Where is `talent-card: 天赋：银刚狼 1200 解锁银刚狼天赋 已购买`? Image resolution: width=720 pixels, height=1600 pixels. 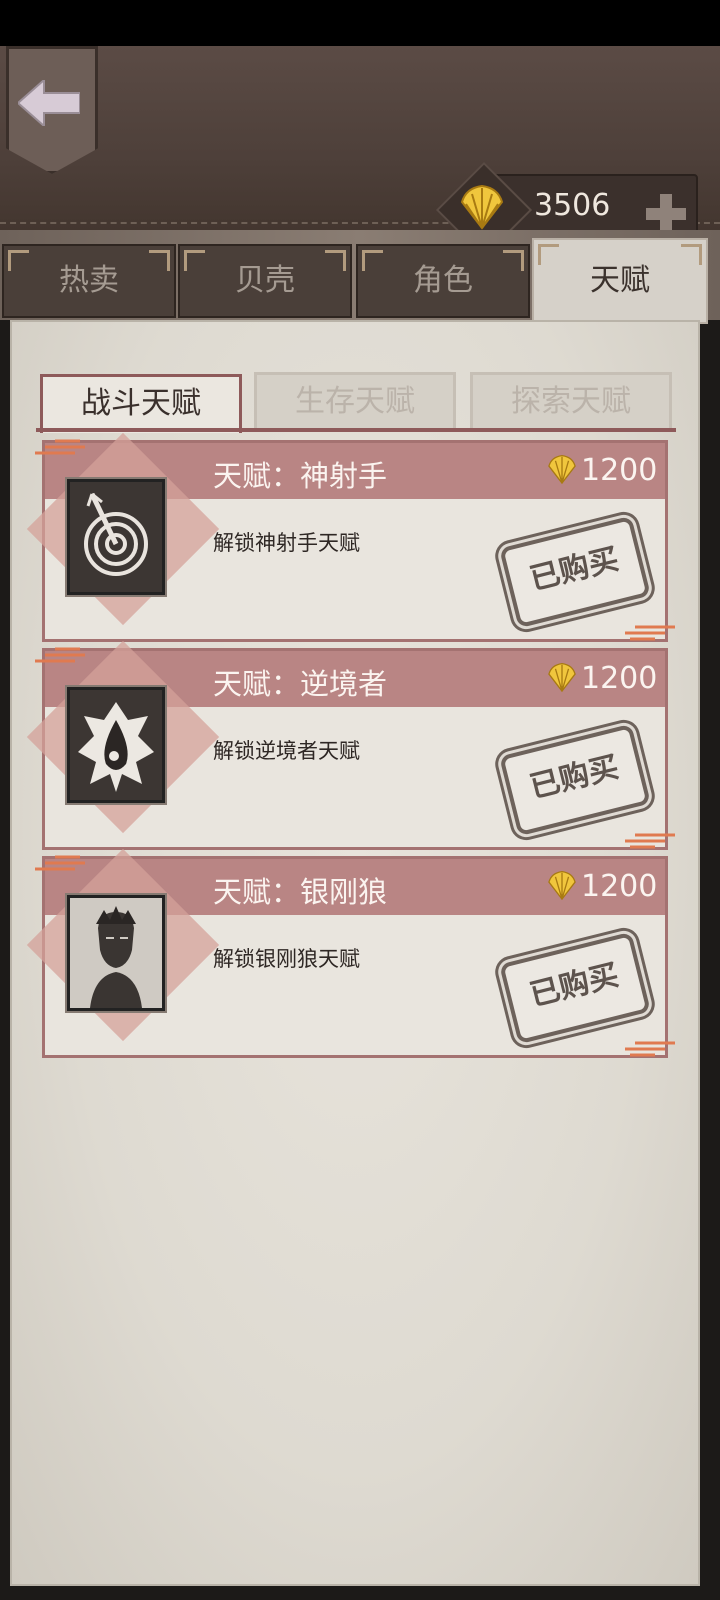 talent-card: 天赋：银刚狼 1200 解锁银刚狼天赋 已购买 is located at coordinates (350, 953).